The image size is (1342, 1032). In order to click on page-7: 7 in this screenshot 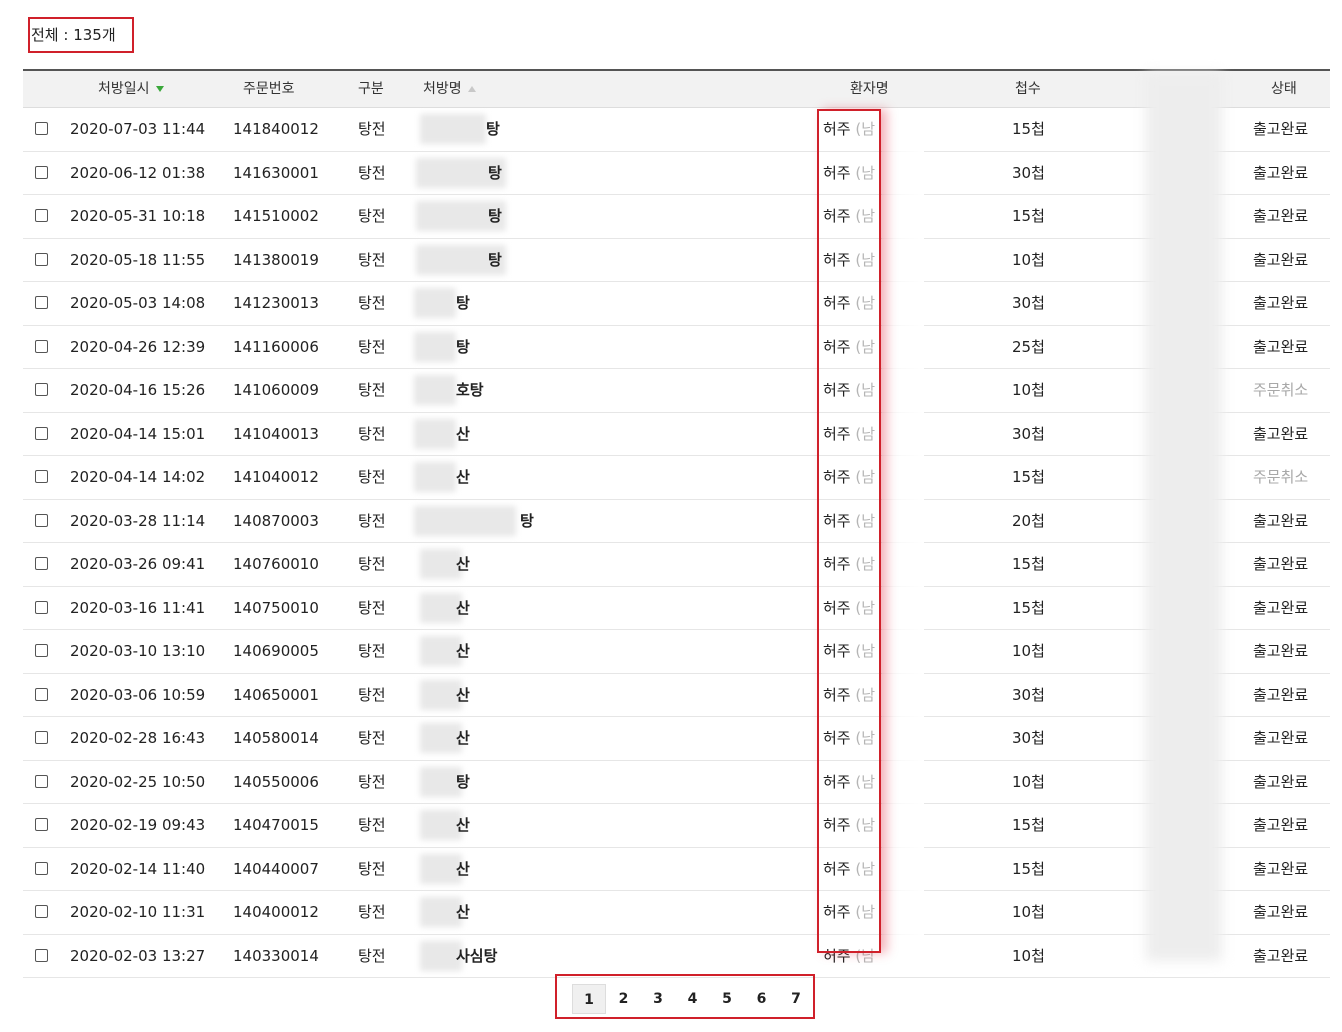, I will do `click(796, 999)`.